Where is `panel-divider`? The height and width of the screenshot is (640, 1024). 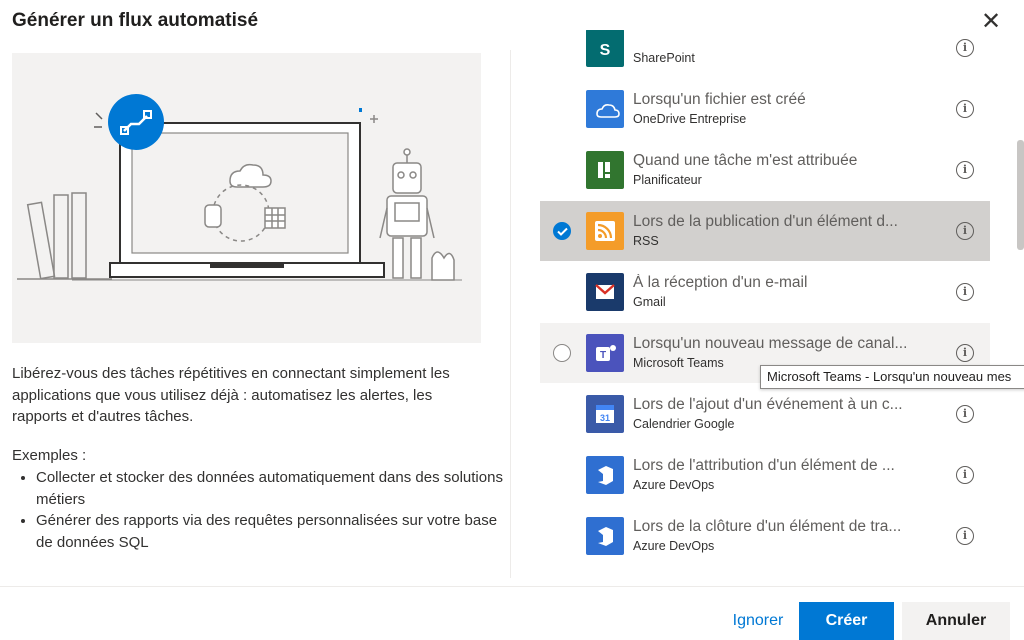 panel-divider is located at coordinates (510, 314).